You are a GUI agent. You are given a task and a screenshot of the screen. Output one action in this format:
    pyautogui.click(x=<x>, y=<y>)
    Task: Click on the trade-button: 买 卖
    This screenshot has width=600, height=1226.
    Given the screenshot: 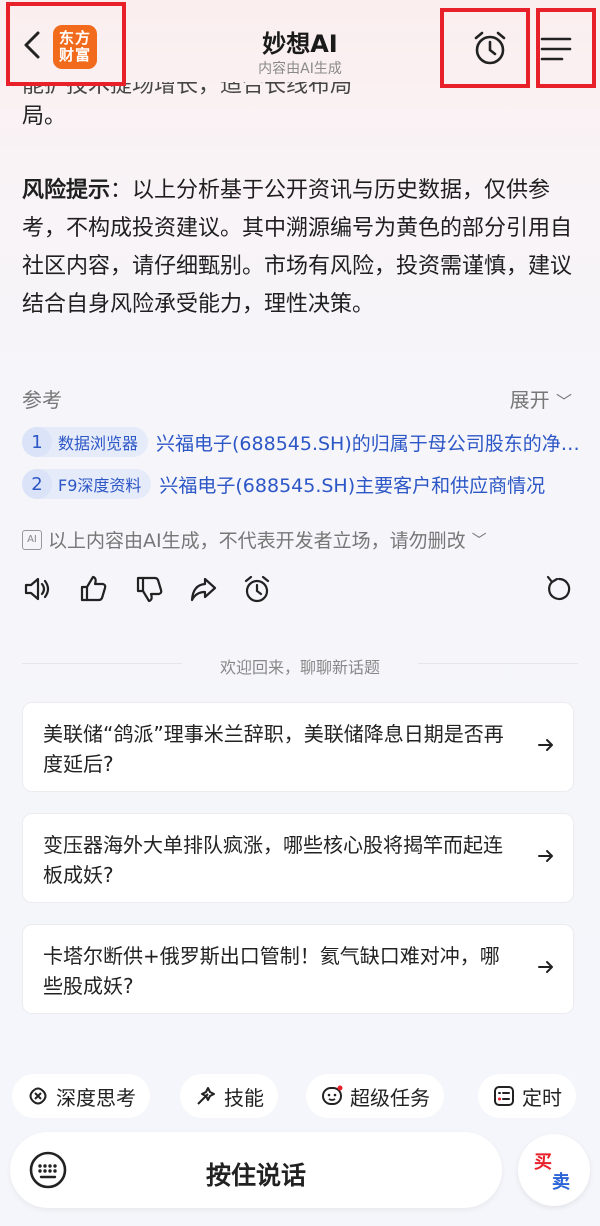 What is the action you would take?
    pyautogui.click(x=554, y=1170)
    